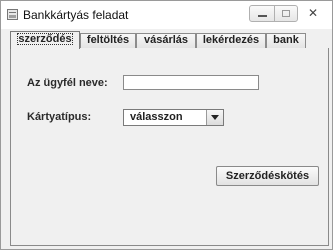 The image size is (335, 252). What do you see at coordinates (12, 14) in the screenshot?
I see `java-app-icon` at bounding box center [12, 14].